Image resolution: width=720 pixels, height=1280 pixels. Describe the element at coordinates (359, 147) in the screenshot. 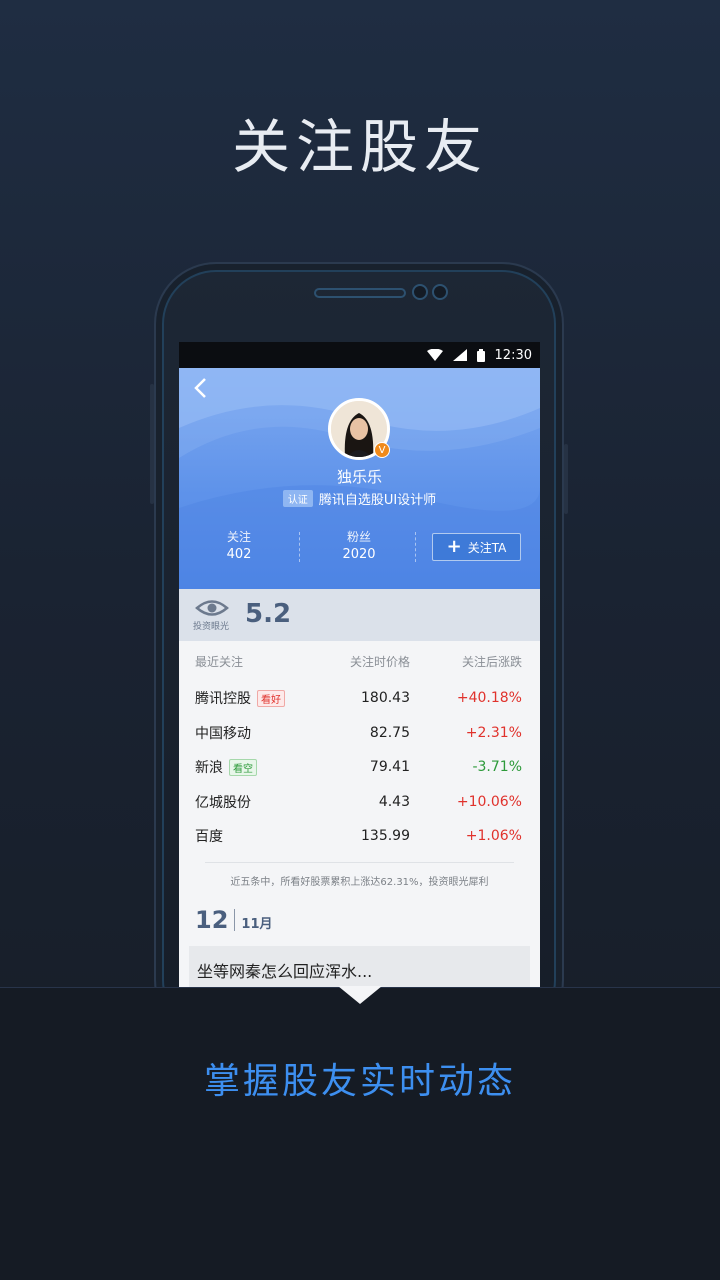

I see `headline: 关注股友` at that location.